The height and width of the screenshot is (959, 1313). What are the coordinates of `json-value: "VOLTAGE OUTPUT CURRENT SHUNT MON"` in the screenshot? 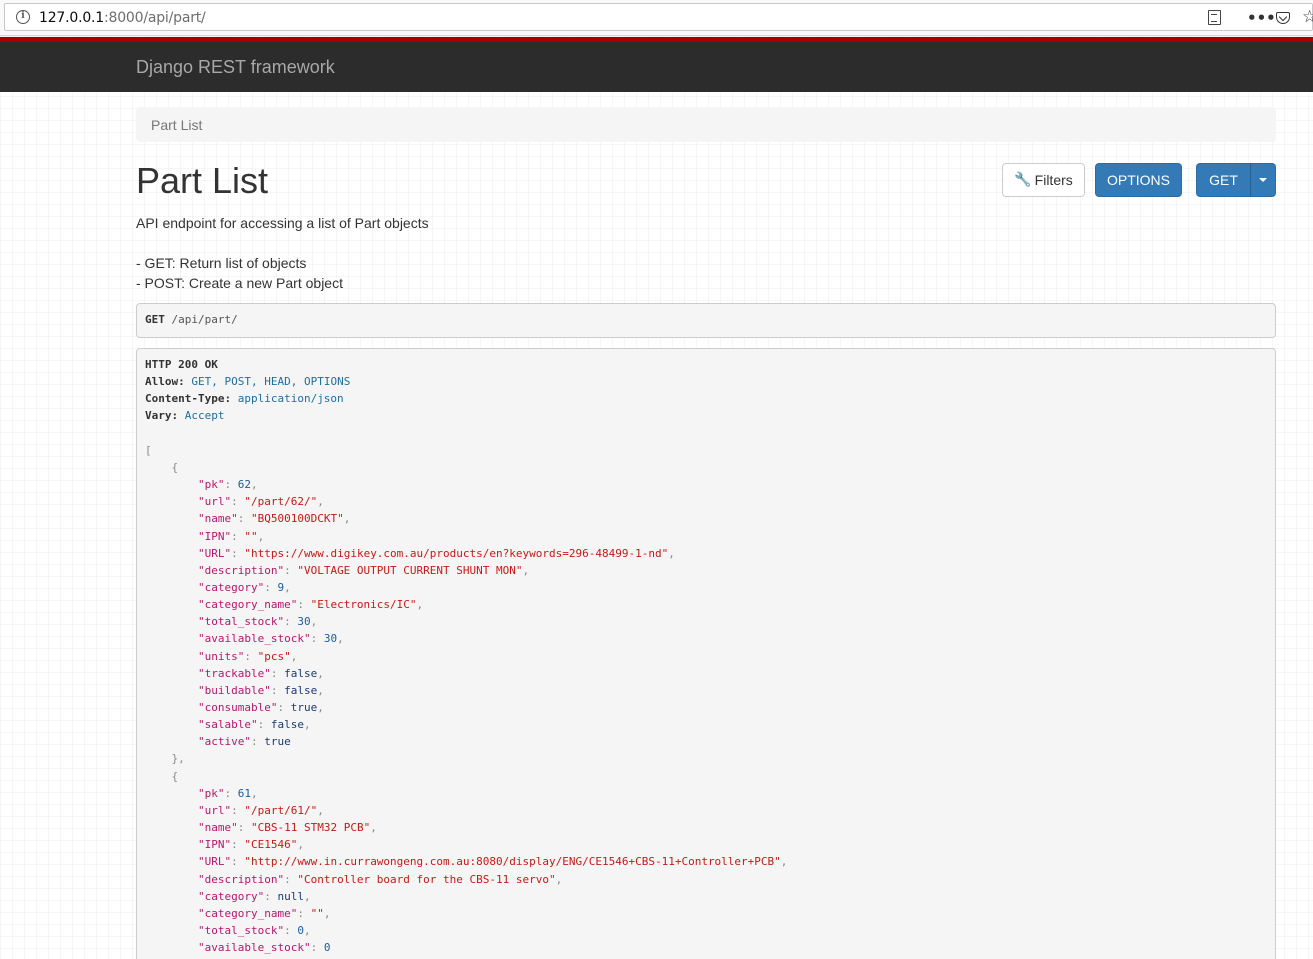 It's located at (410, 570).